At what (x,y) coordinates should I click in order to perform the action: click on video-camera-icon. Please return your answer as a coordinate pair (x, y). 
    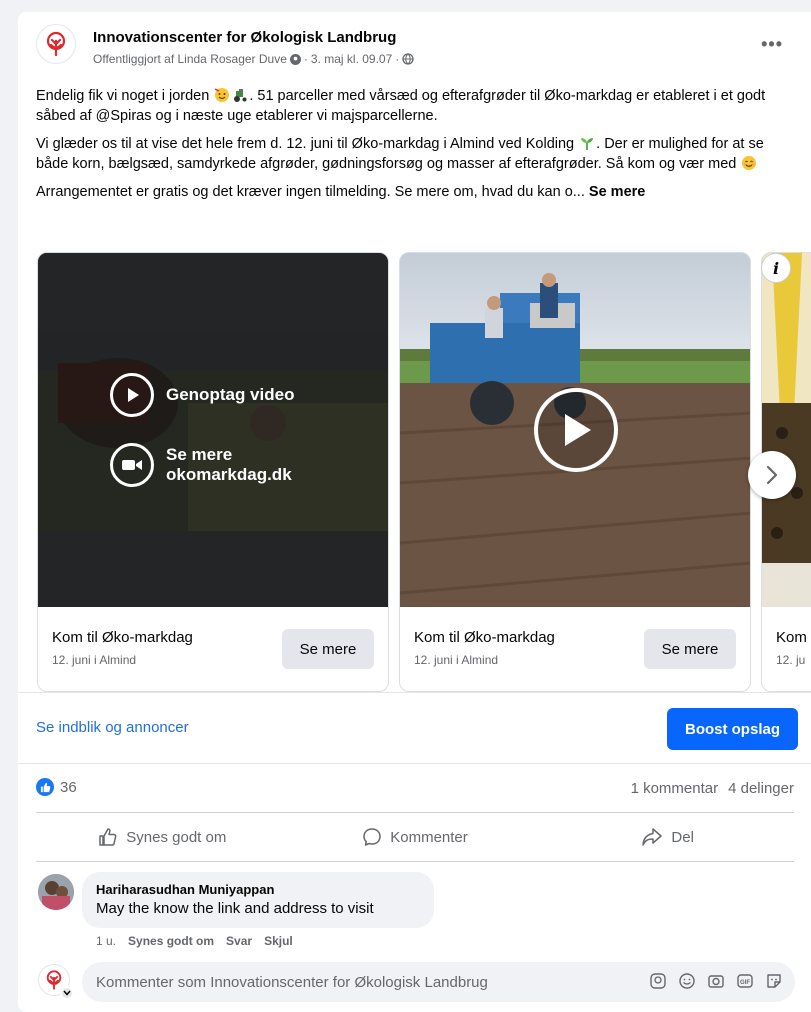
    Looking at the image, I should click on (132, 465).